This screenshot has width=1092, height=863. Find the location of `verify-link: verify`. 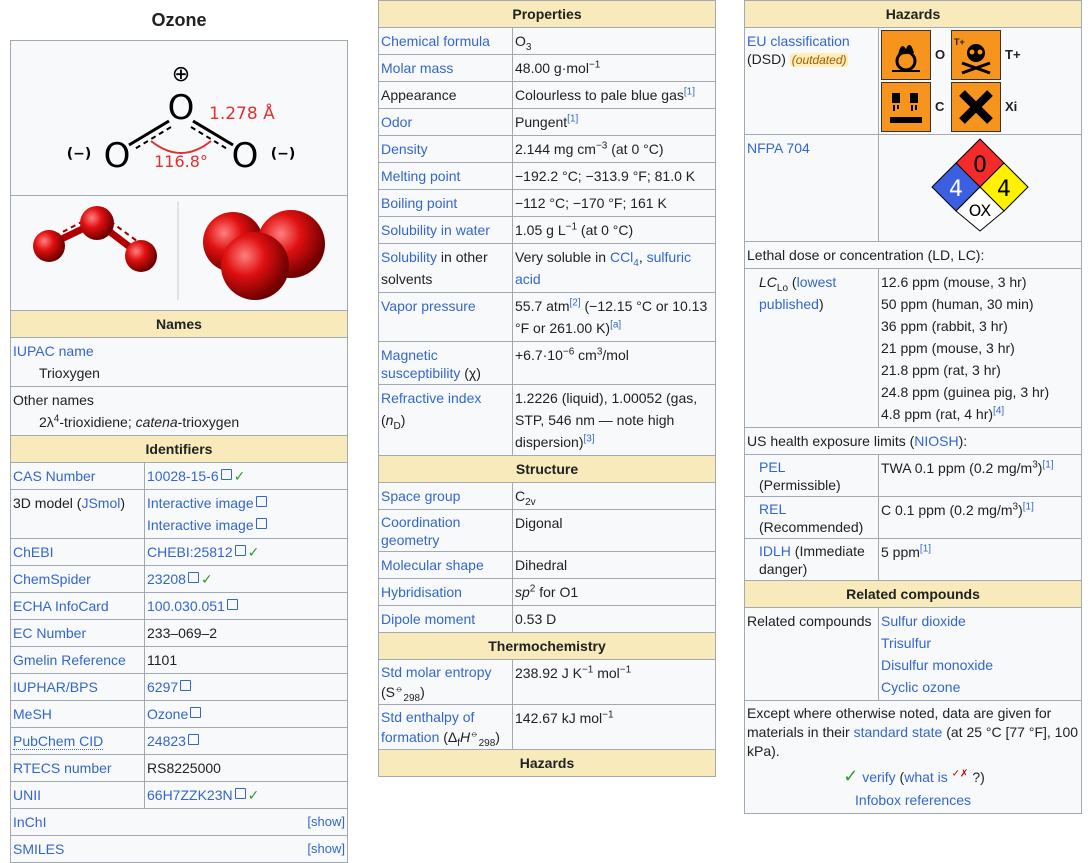

verify-link: verify is located at coordinates (878, 777).